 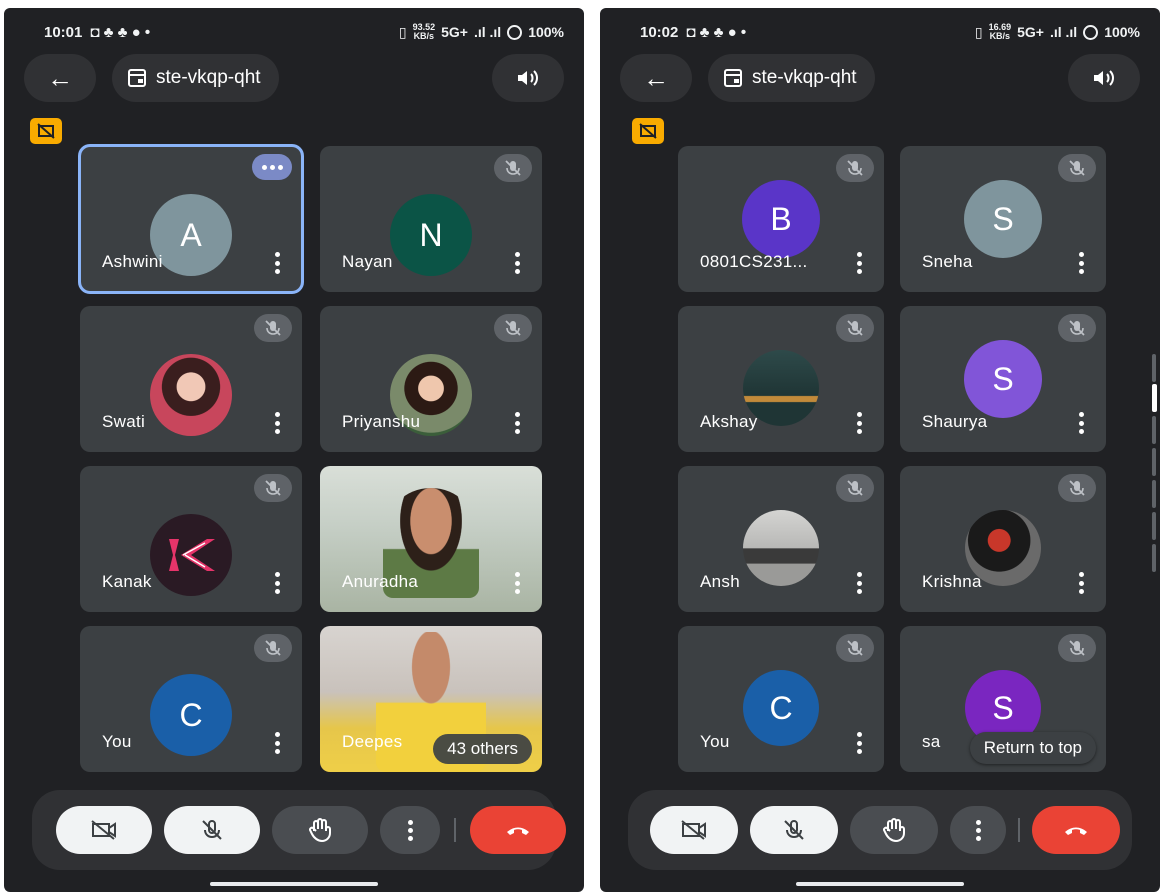 I want to click on participant-name: Nayan, so click(x=367, y=261).